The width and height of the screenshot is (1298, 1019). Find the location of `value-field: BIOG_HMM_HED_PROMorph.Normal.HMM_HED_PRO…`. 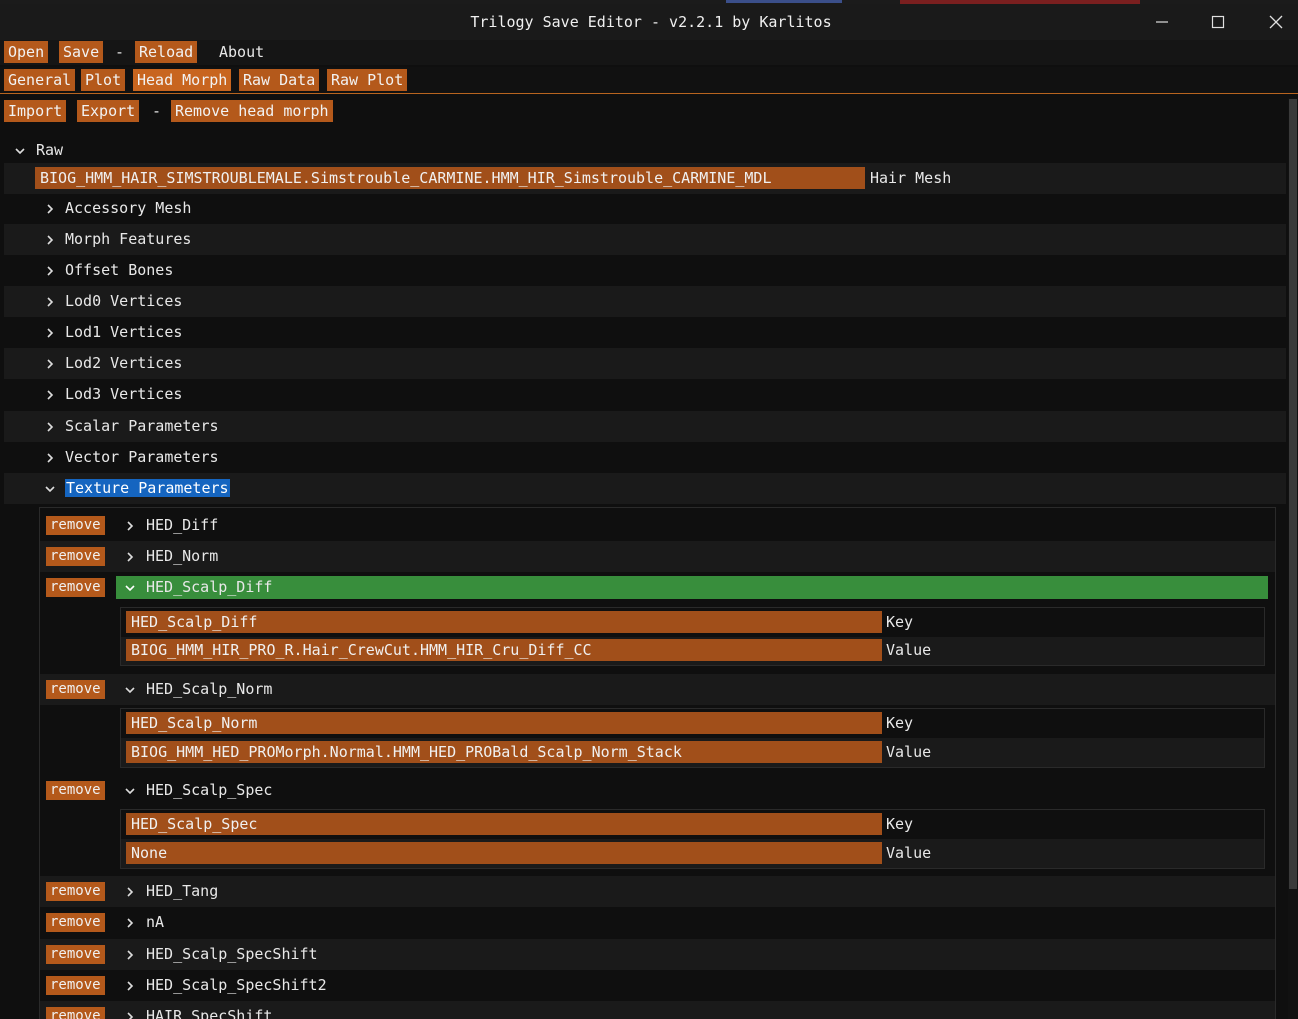

value-field: BIOG_HMM_HED_PROMorph.Normal.HMM_HED_PRO… is located at coordinates (504, 752).